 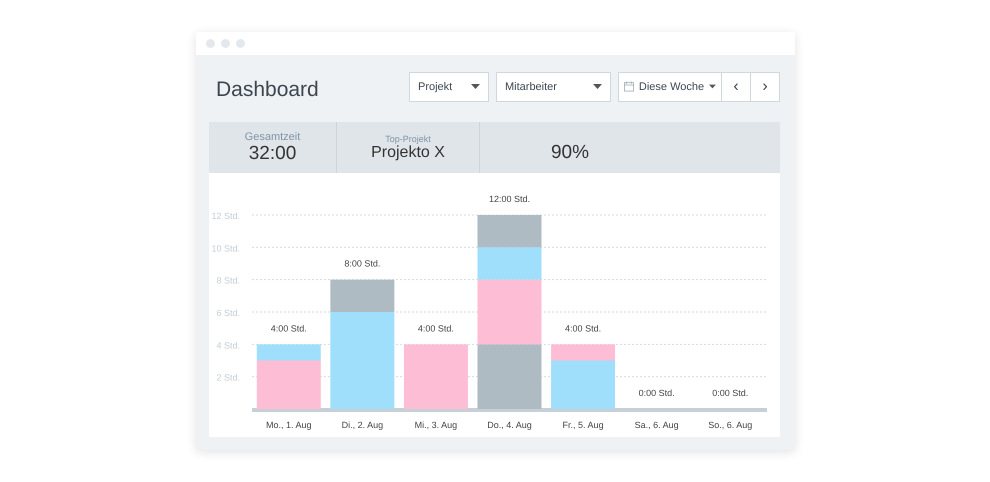 I want to click on axis-label: Mi., 3. Aug, so click(x=436, y=425).